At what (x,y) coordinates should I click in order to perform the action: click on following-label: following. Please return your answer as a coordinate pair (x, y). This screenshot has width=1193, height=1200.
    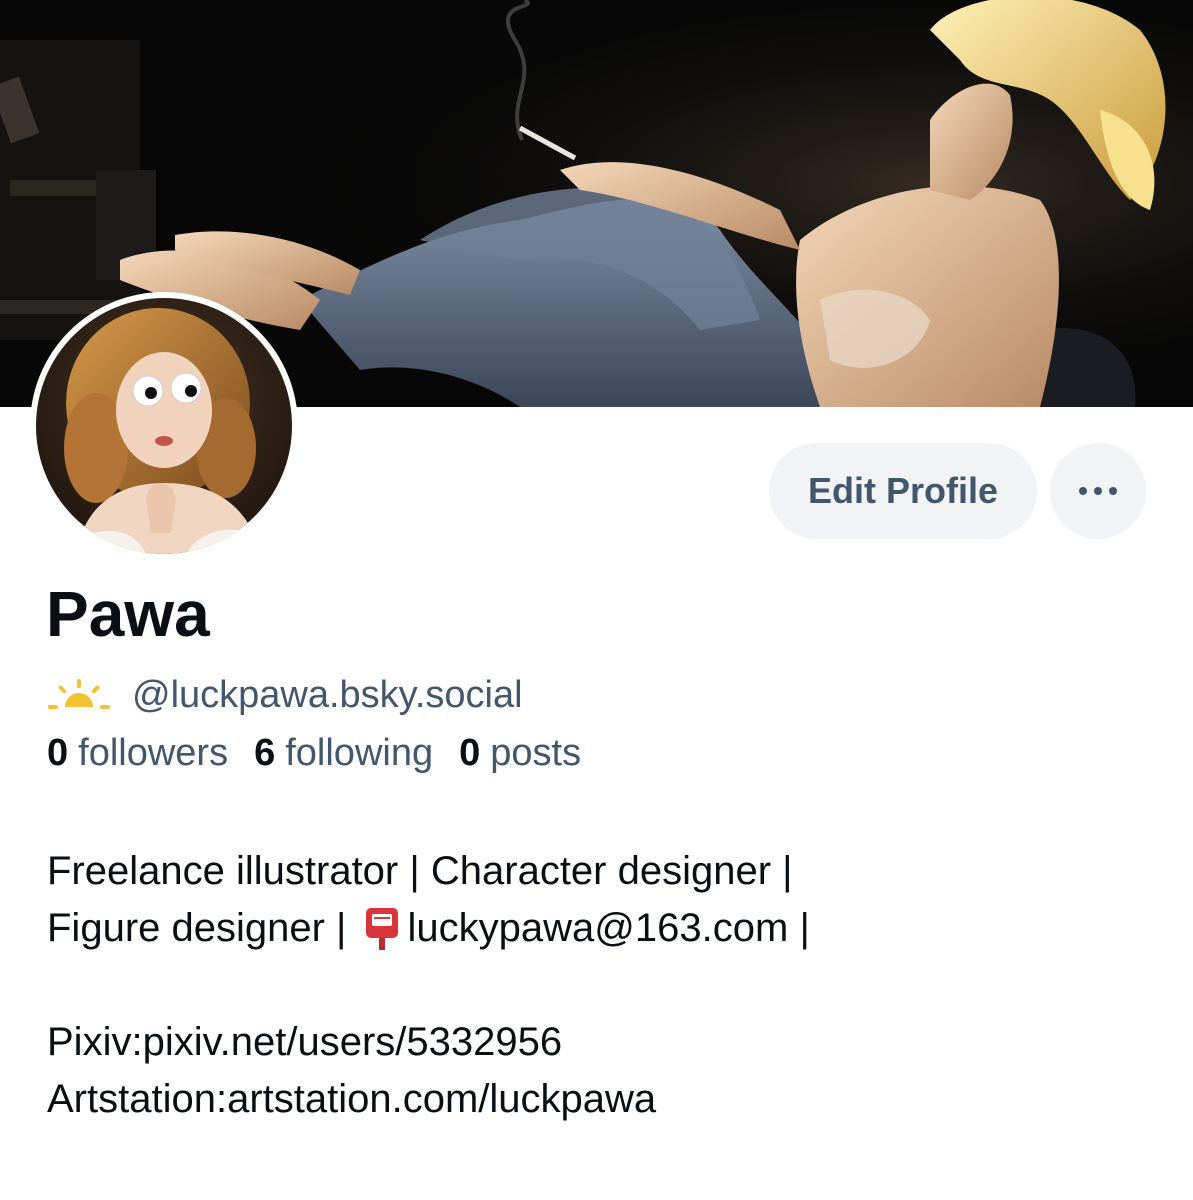
    Looking at the image, I should click on (359, 753).